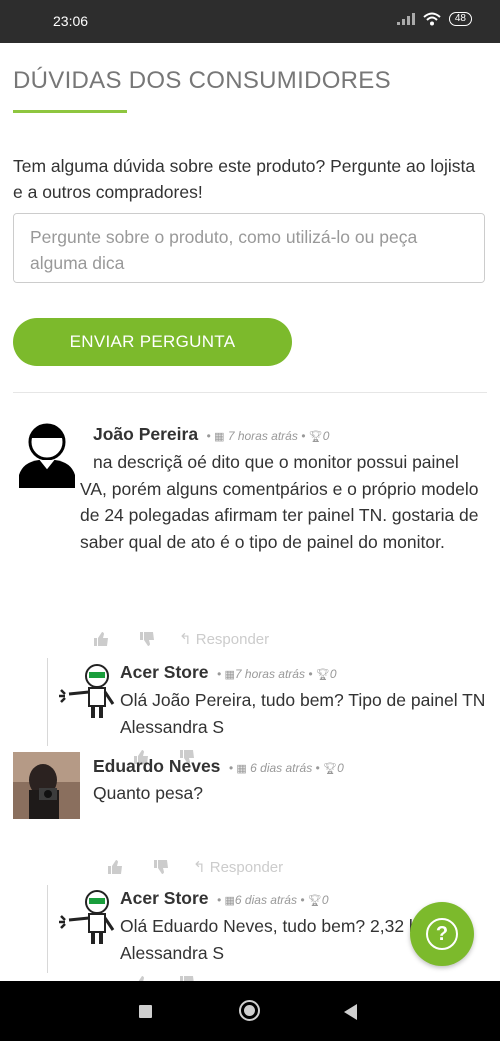  I want to click on reply-header: Acer Store • ▦7 horas atrás • 🏆︎0, so click(228, 672).